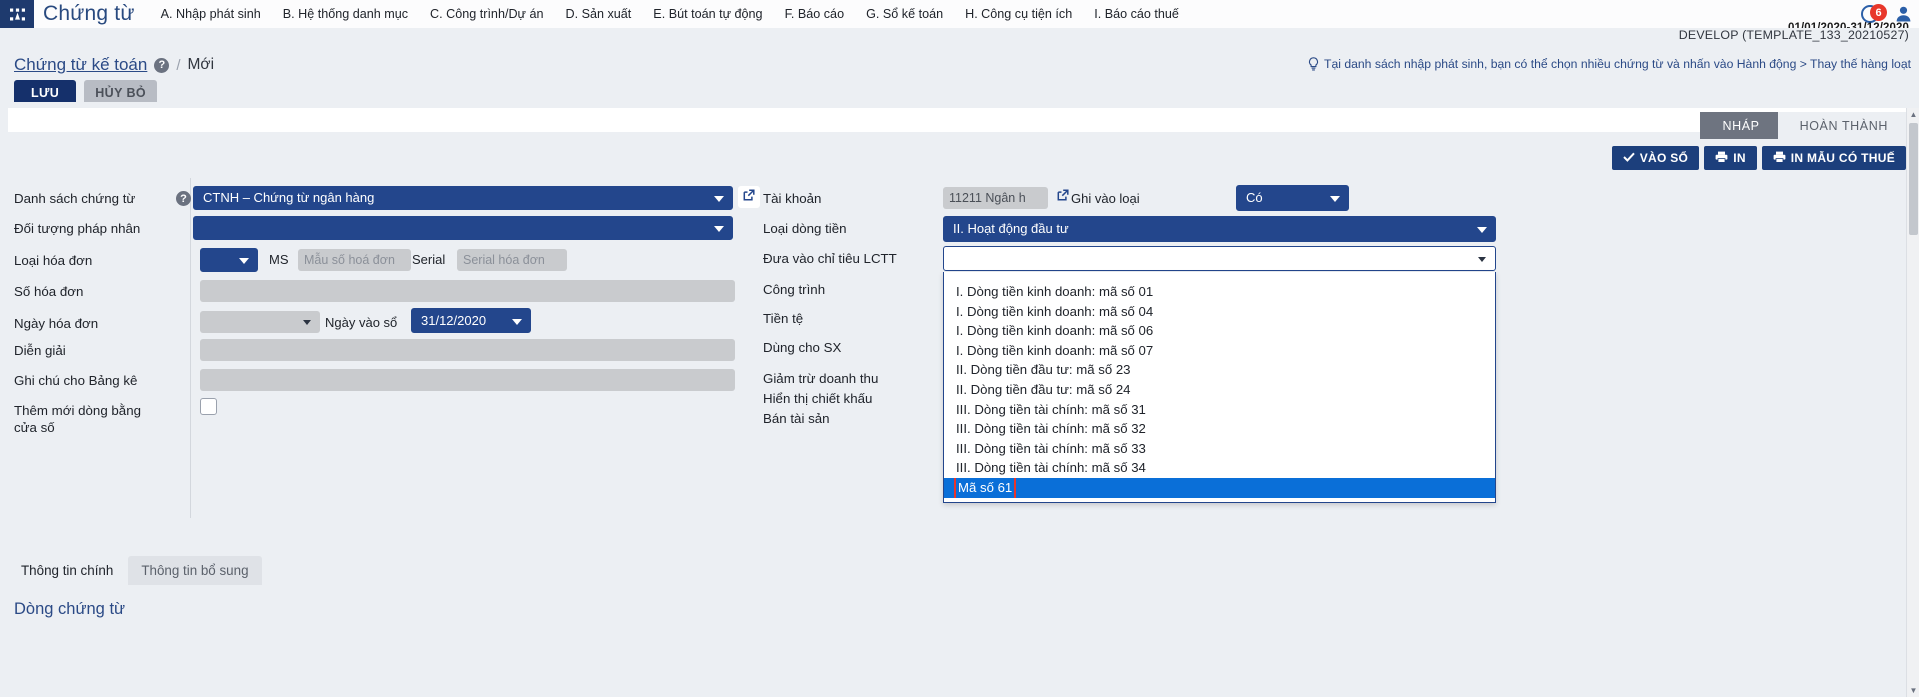 This screenshot has height=697, width=1919. Describe the element at coordinates (279, 259) in the screenshot. I see `label-ms: MS` at that location.